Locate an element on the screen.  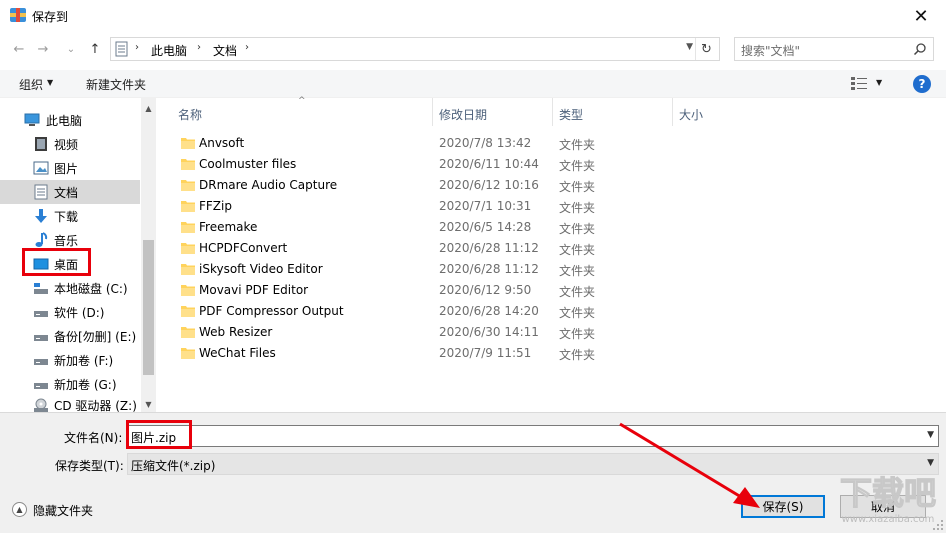
watermark-text: 下载吧 is located at coordinates (888, 493).